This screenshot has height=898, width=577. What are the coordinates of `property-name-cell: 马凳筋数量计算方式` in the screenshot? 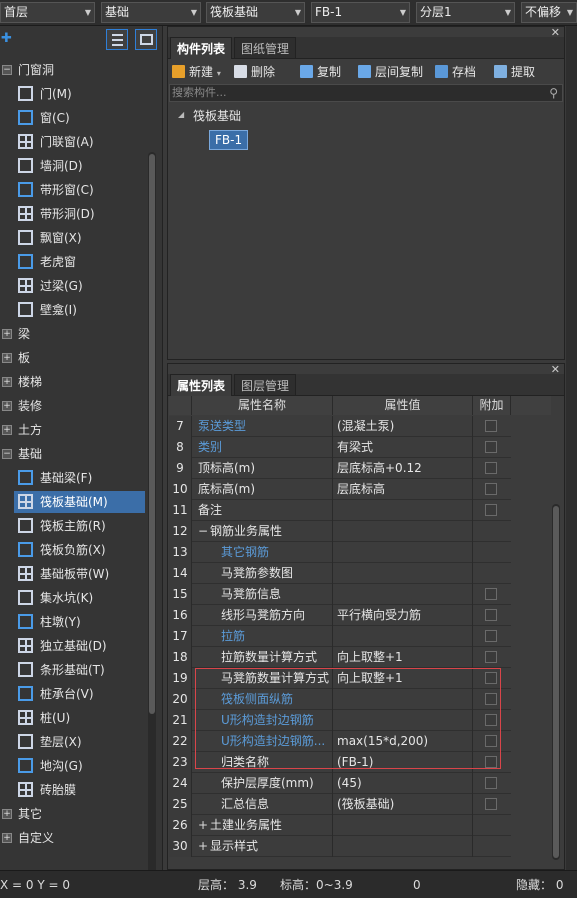 It's located at (262, 678).